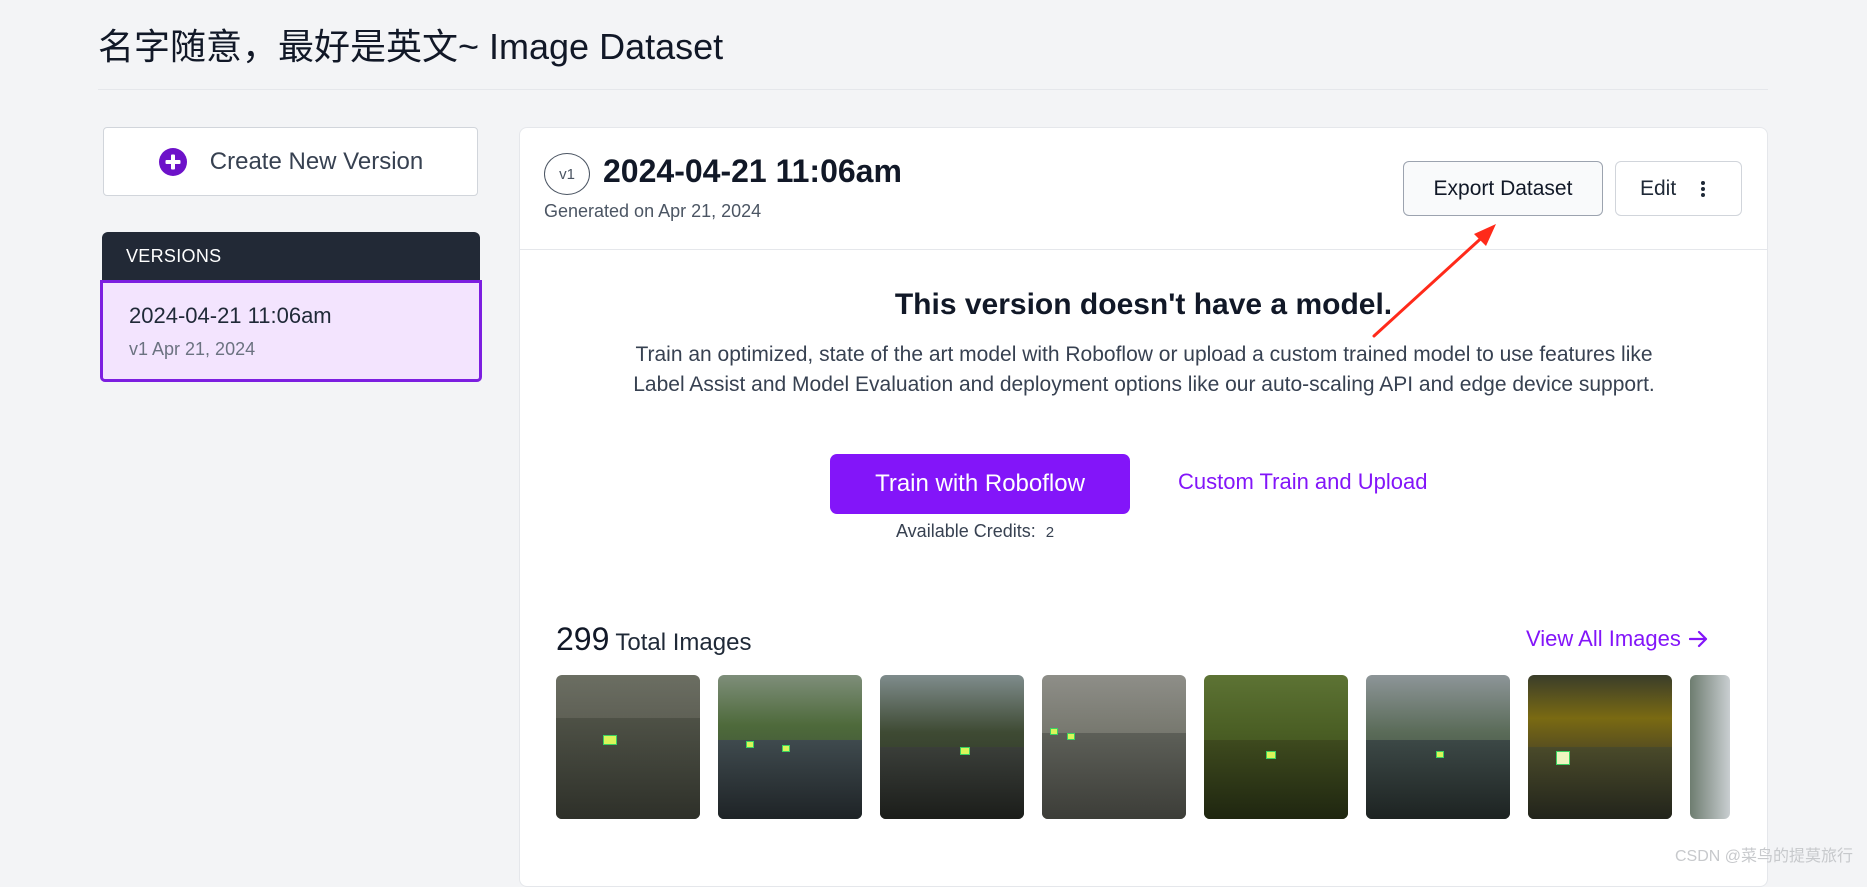  I want to click on view-all-images-link: View All Images, so click(1617, 639).